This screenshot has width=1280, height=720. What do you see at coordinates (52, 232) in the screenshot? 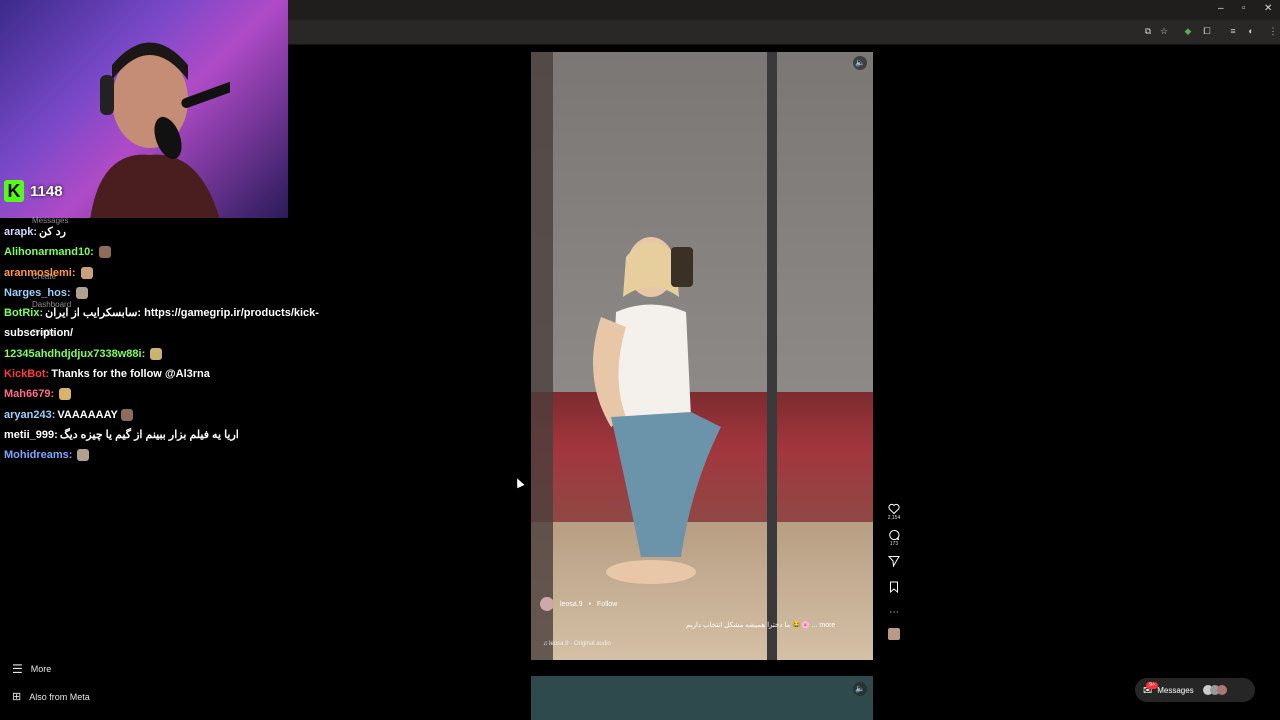
I see `chat-text: رد کن` at bounding box center [52, 232].